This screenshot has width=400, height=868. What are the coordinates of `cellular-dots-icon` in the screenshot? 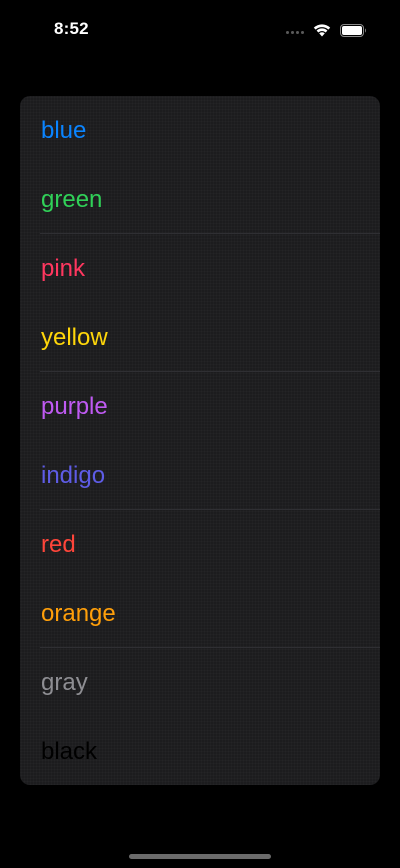 It's located at (295, 32).